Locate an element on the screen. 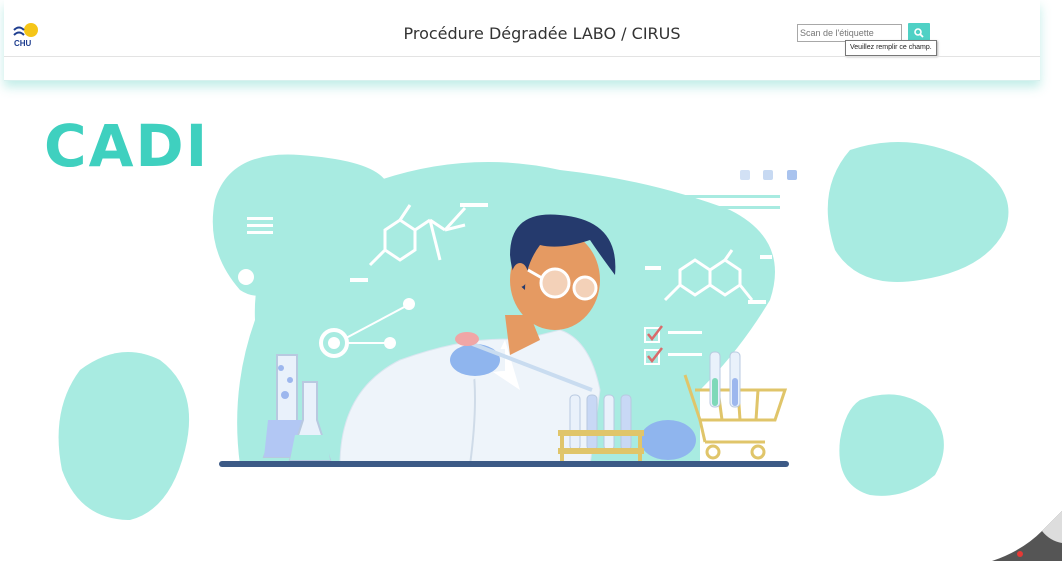 The width and height of the screenshot is (1062, 561). screenpresso-watermark-icon is located at coordinates (1027, 536).